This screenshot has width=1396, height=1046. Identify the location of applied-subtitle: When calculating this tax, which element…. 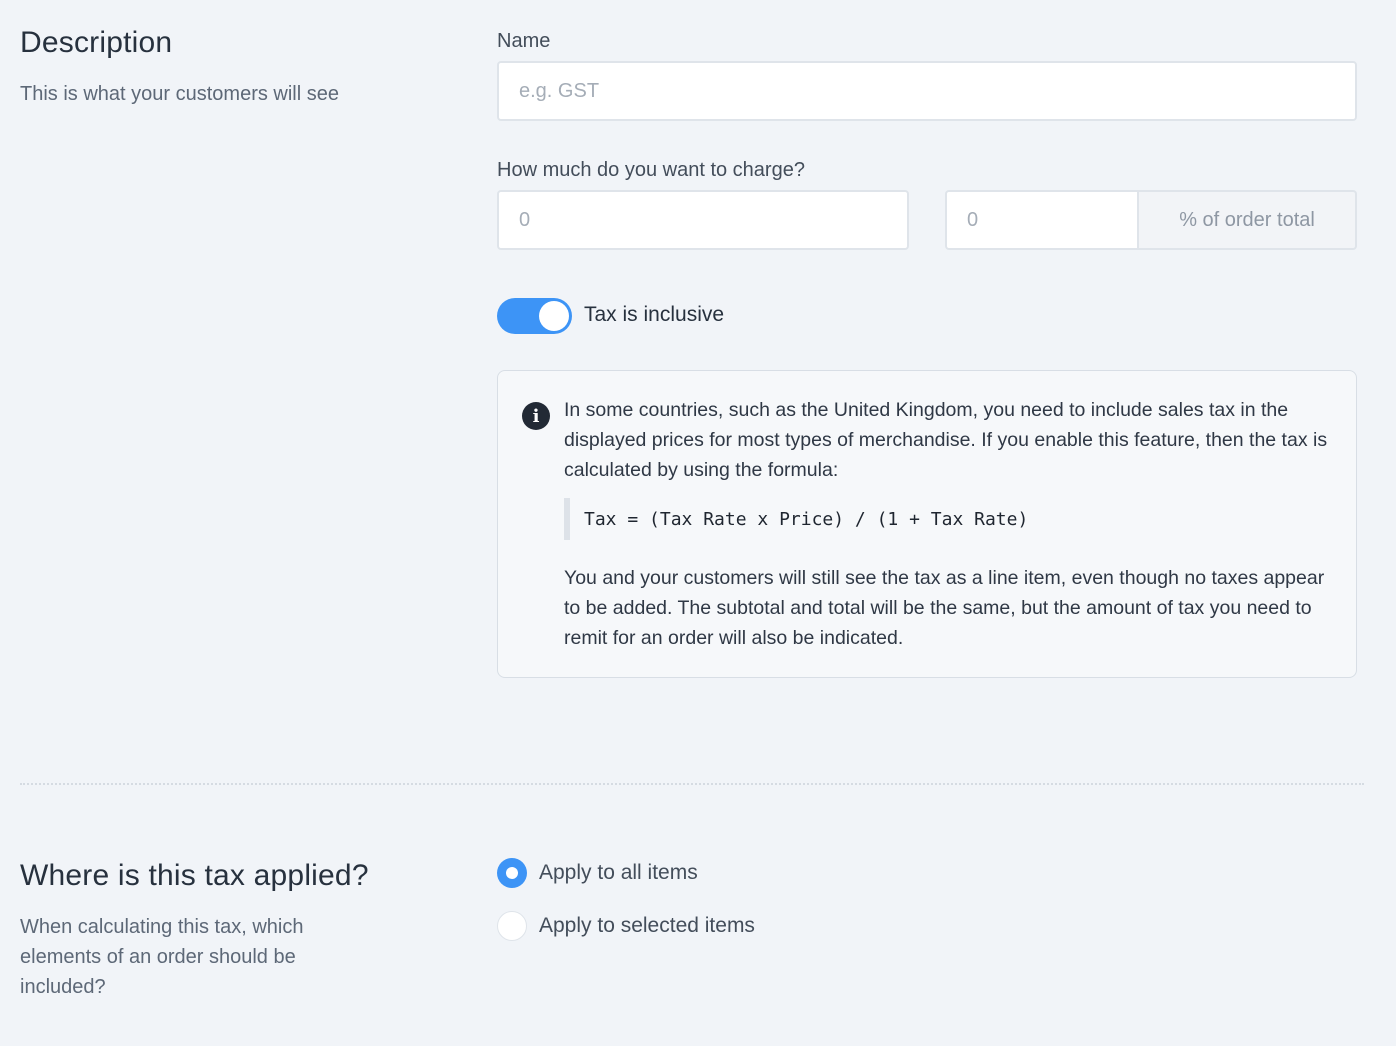
(162, 957).